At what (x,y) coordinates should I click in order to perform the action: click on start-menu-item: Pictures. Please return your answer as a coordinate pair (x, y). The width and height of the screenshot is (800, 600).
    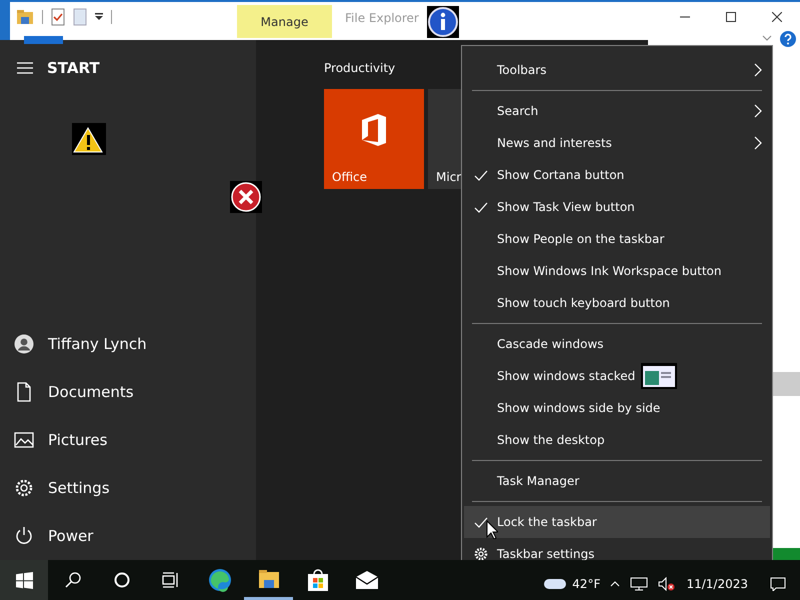
    Looking at the image, I should click on (128, 440).